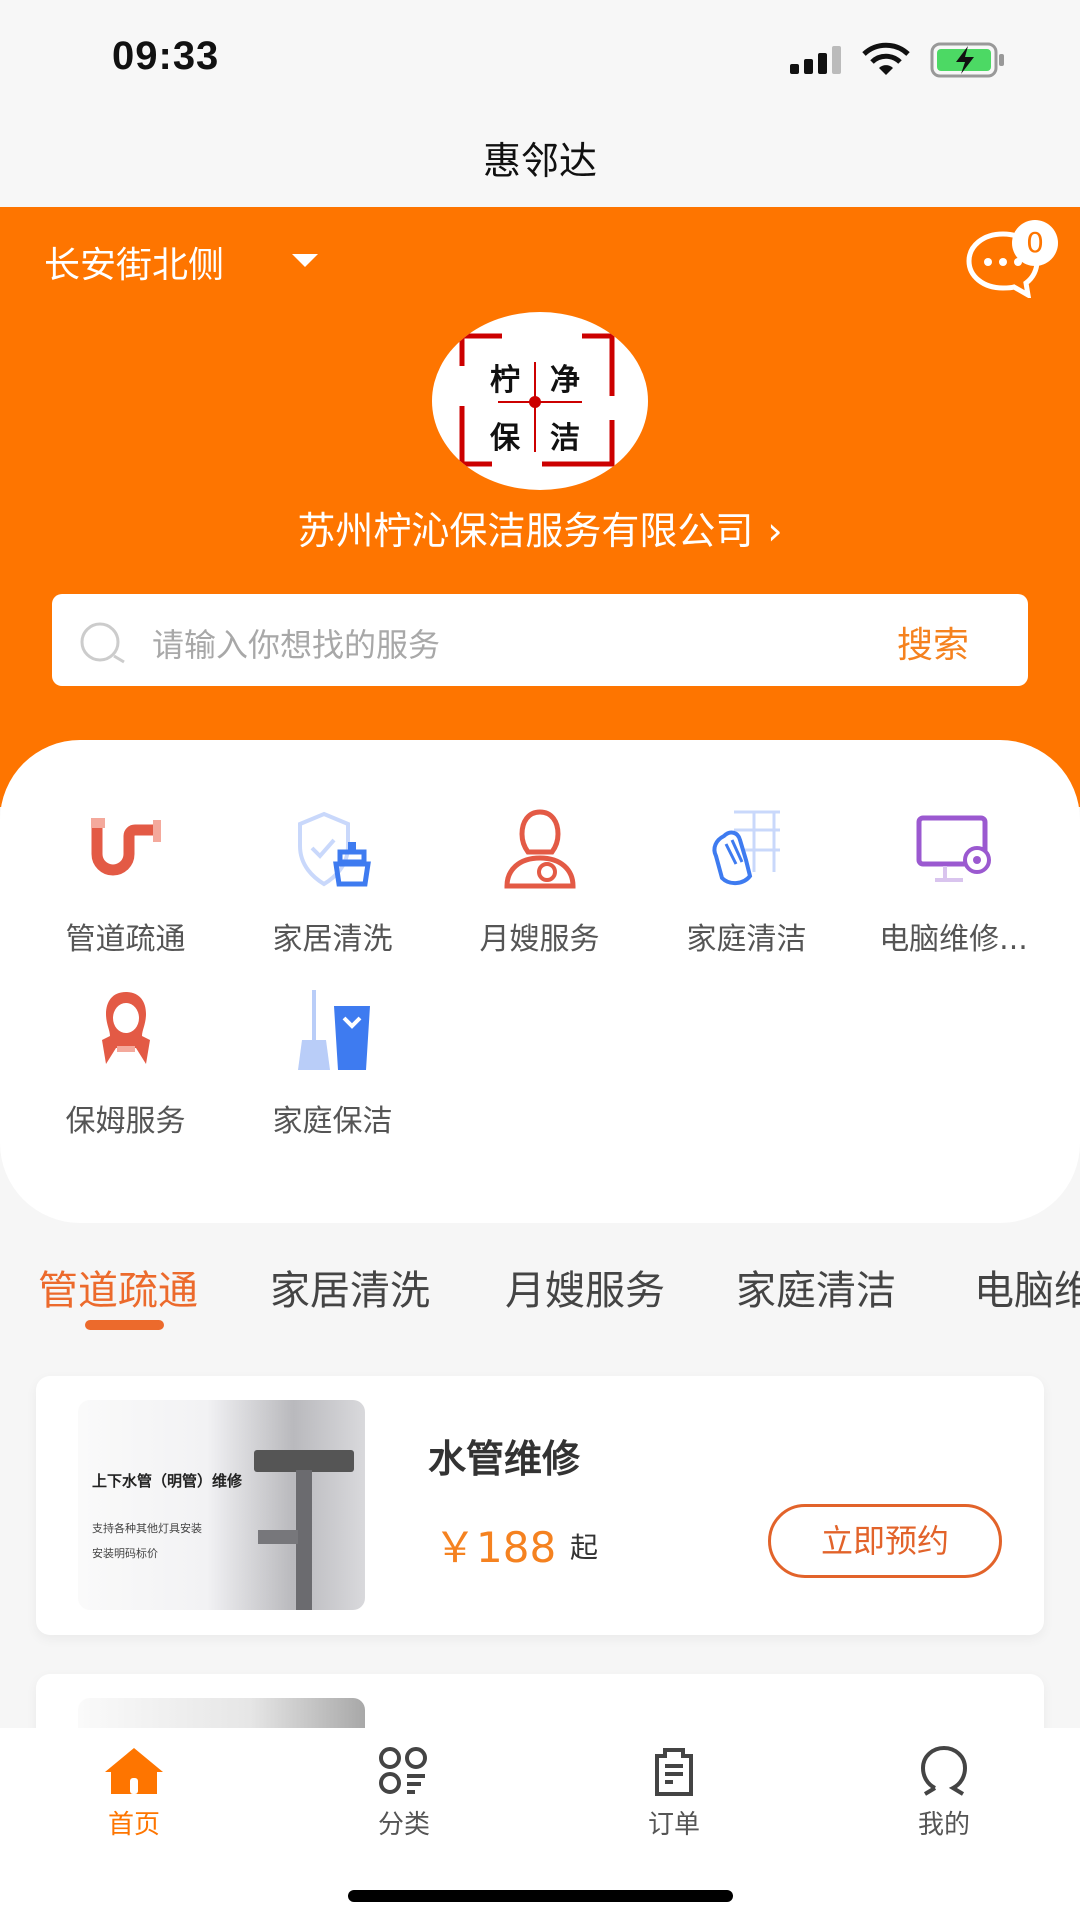 The height and width of the screenshot is (1920, 1080). What do you see at coordinates (124, 1325) in the screenshot?
I see `active-tab-indicator` at bounding box center [124, 1325].